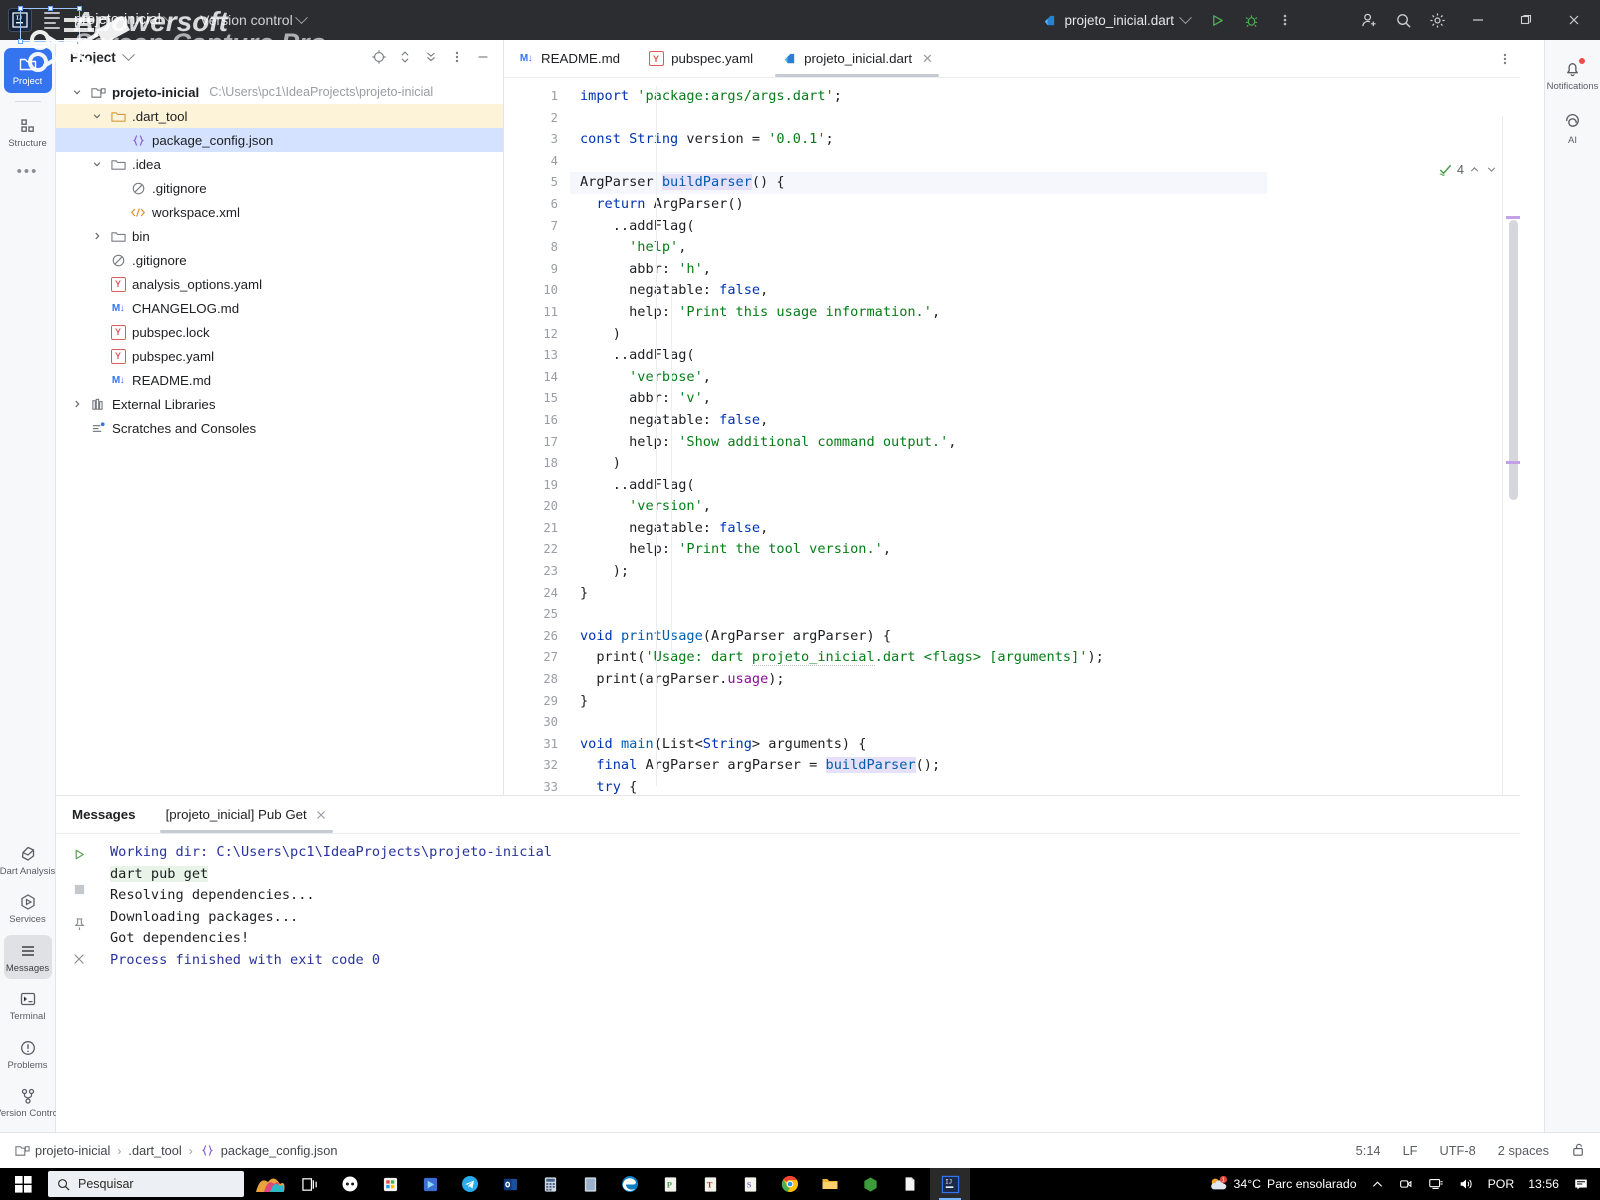  I want to click on sidebar-item-project: Project, so click(27, 70).